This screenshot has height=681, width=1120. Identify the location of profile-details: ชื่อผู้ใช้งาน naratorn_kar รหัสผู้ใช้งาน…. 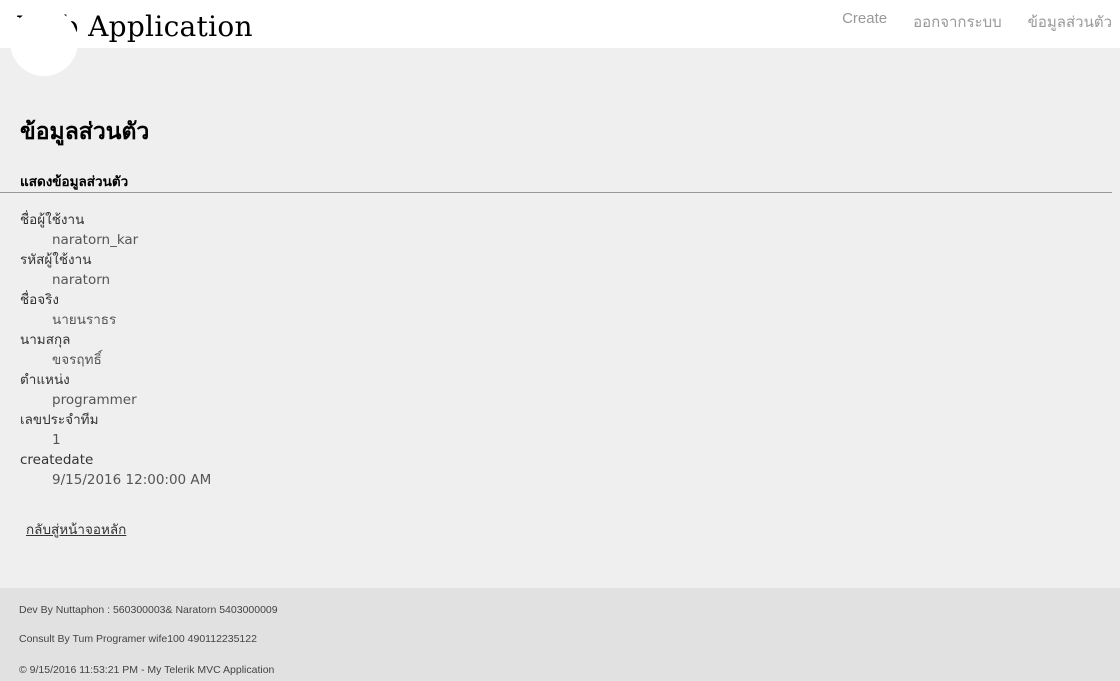
(115, 350).